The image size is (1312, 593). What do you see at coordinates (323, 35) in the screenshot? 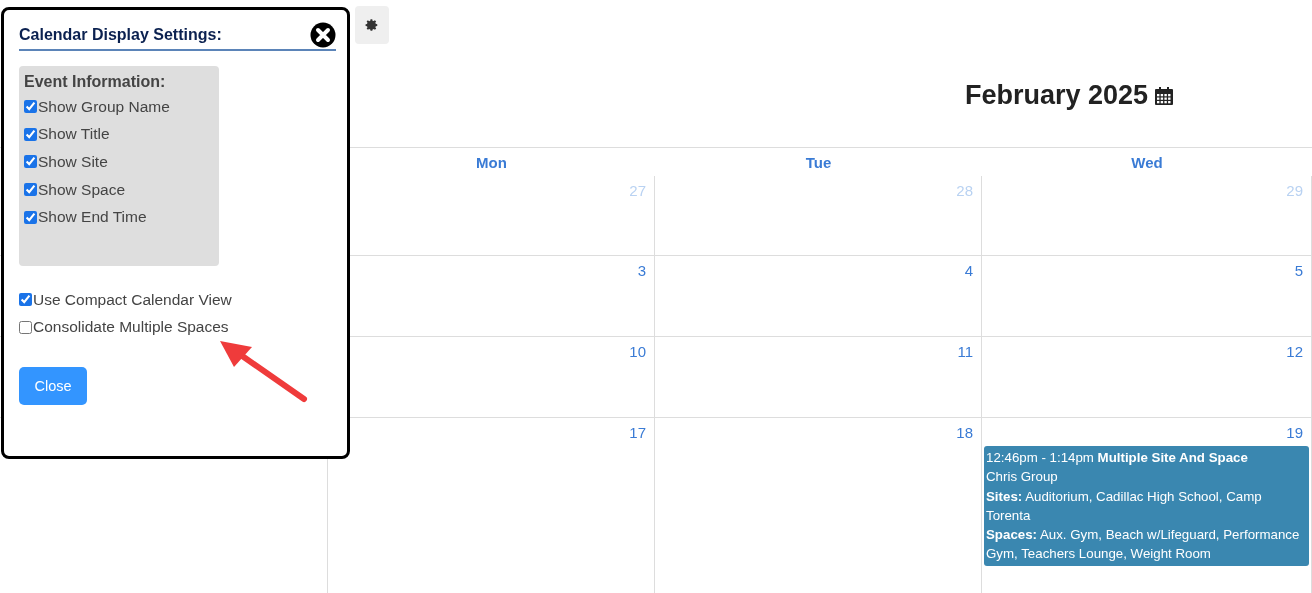
I see `close-icon` at bounding box center [323, 35].